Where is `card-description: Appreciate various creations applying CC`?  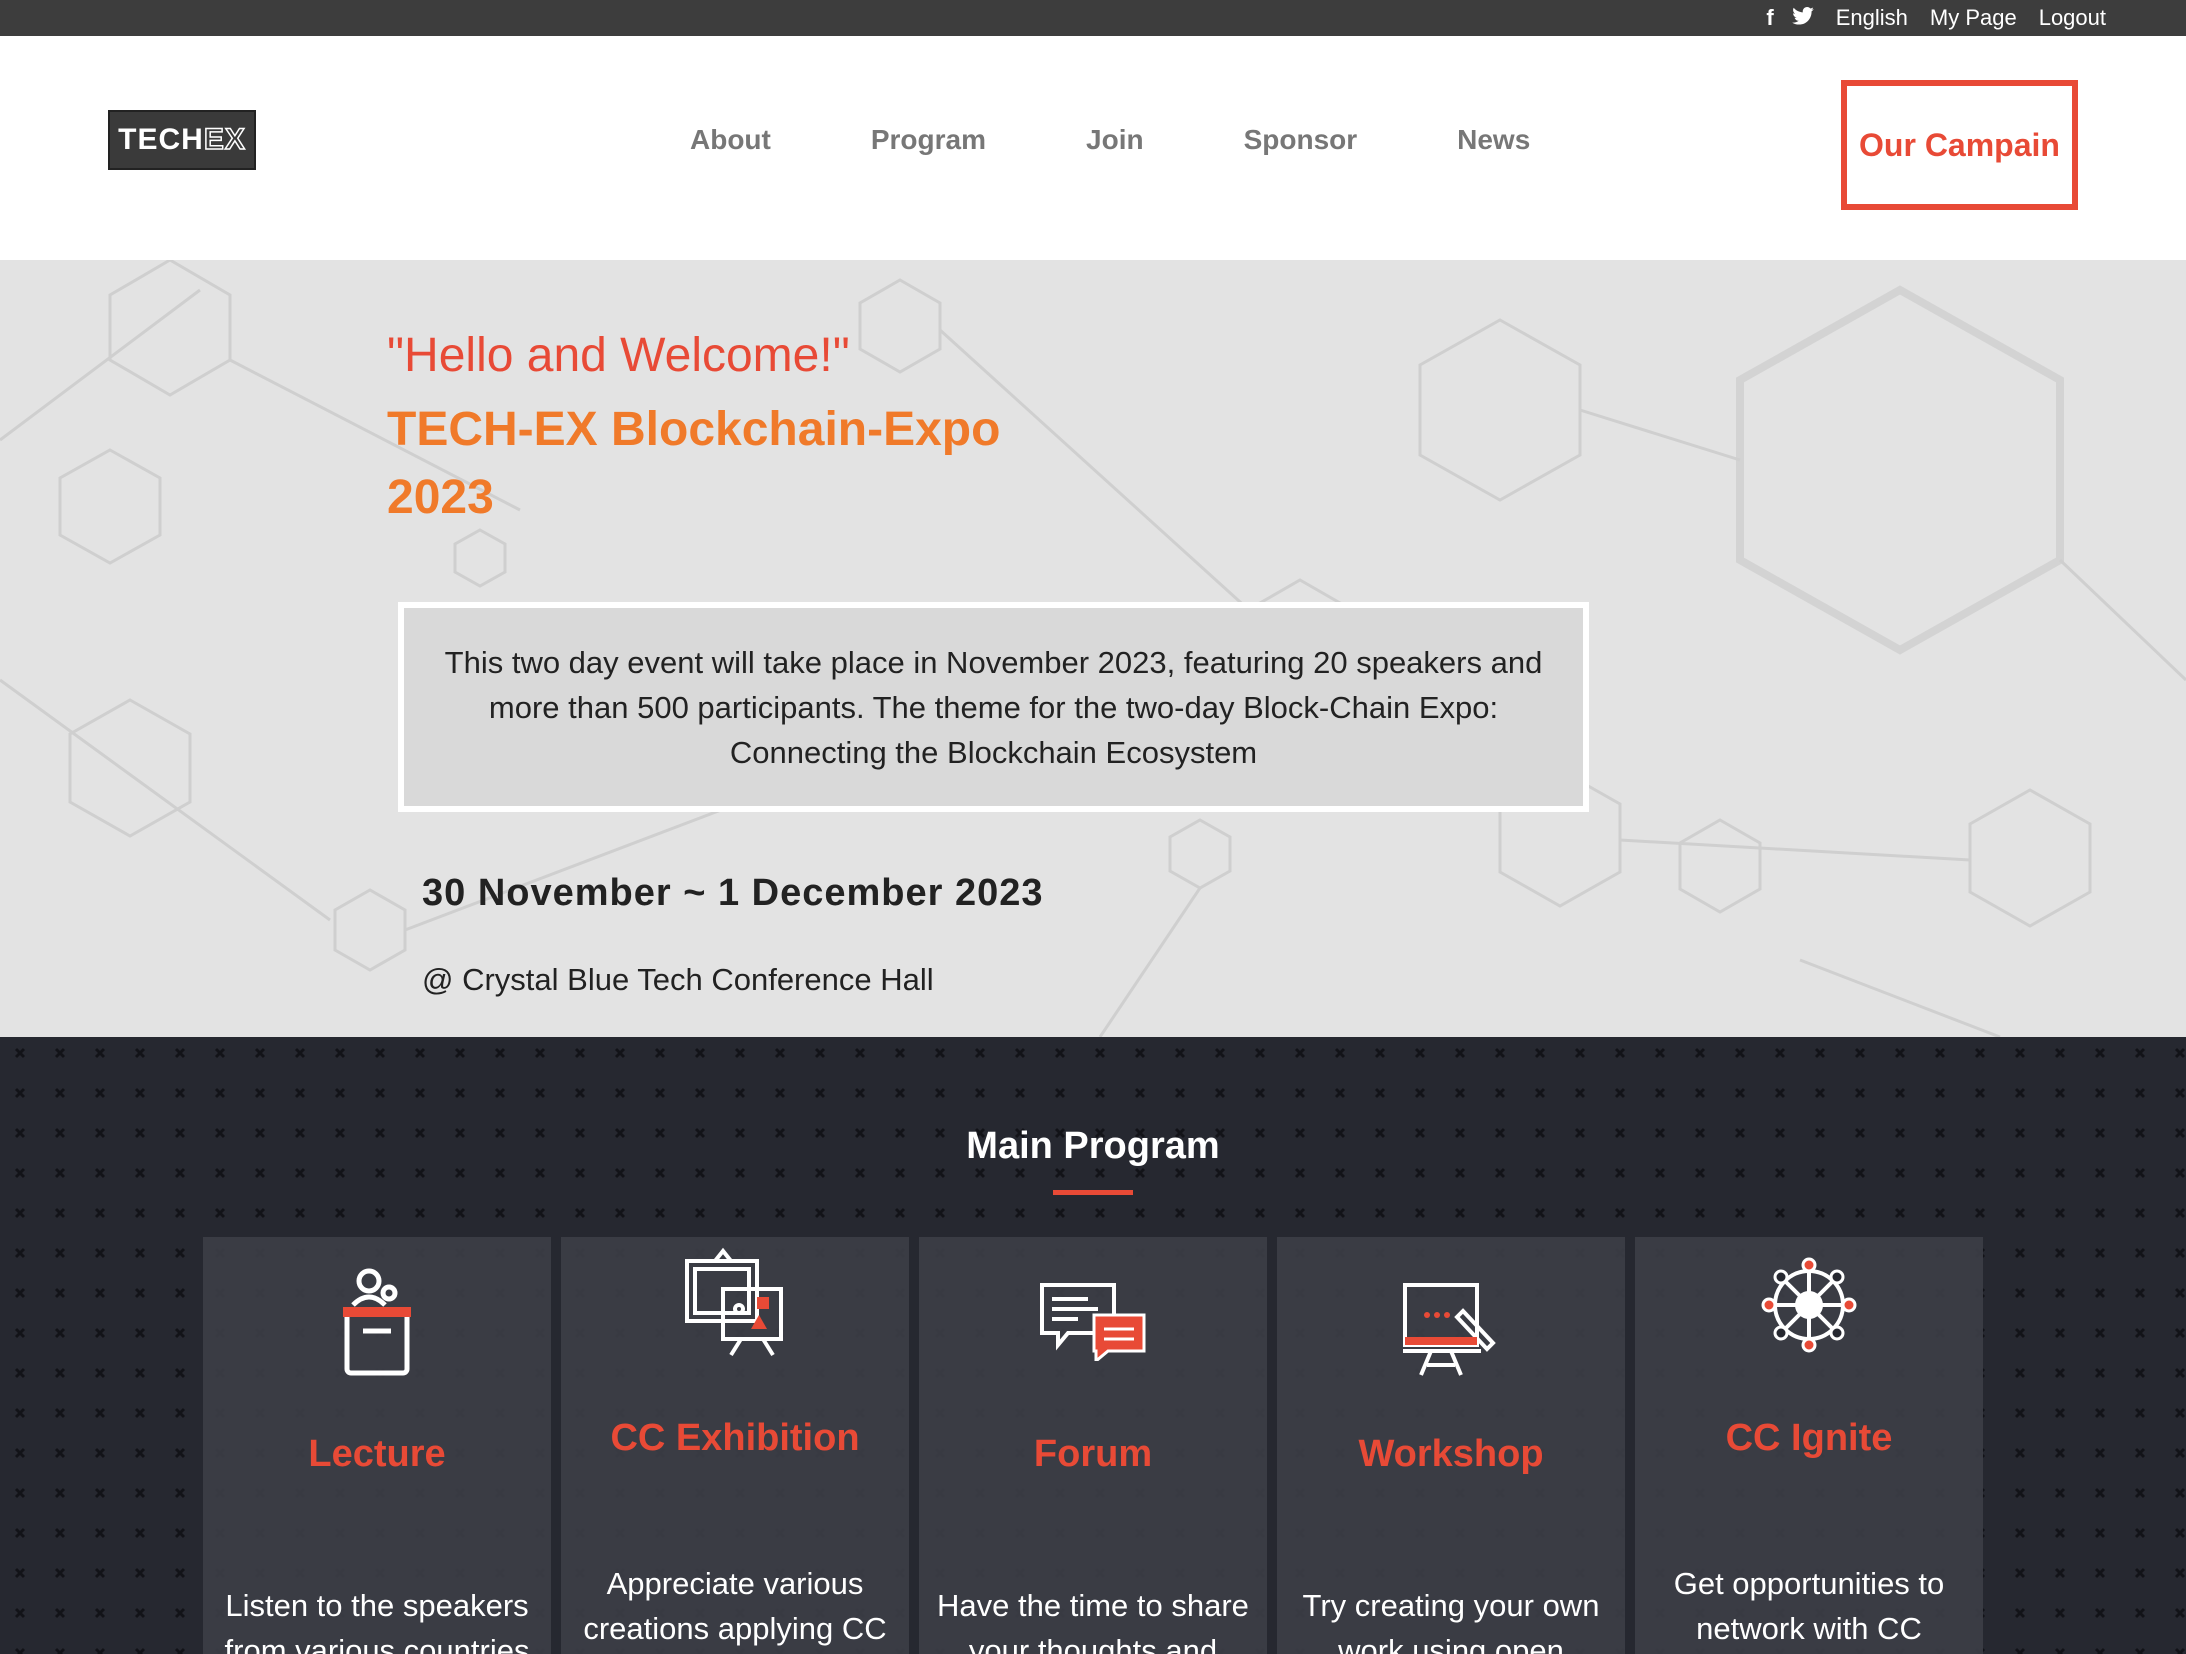
card-description: Appreciate various creations applying CC is located at coordinates (735, 1606).